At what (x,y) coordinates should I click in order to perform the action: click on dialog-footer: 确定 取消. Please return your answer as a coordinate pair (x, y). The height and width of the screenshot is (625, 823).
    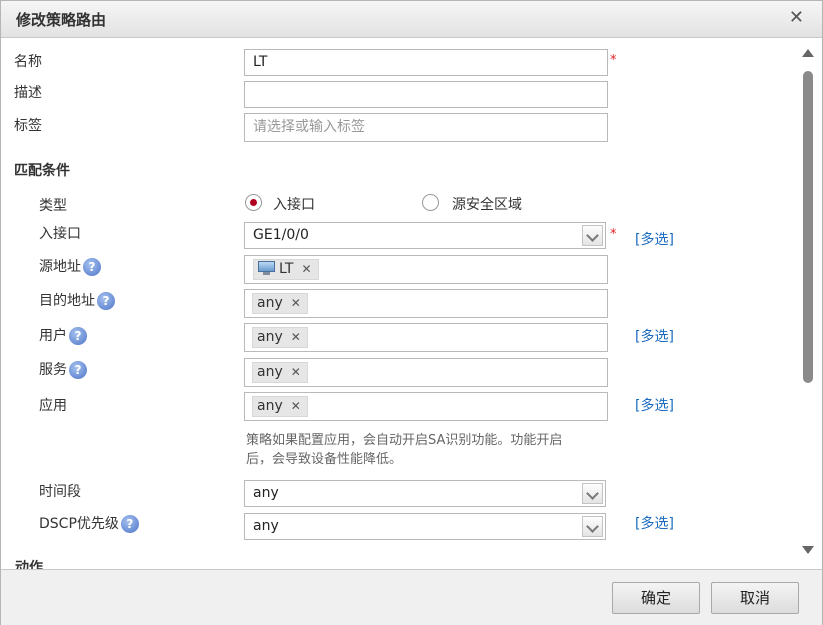
    Looking at the image, I should click on (411, 597).